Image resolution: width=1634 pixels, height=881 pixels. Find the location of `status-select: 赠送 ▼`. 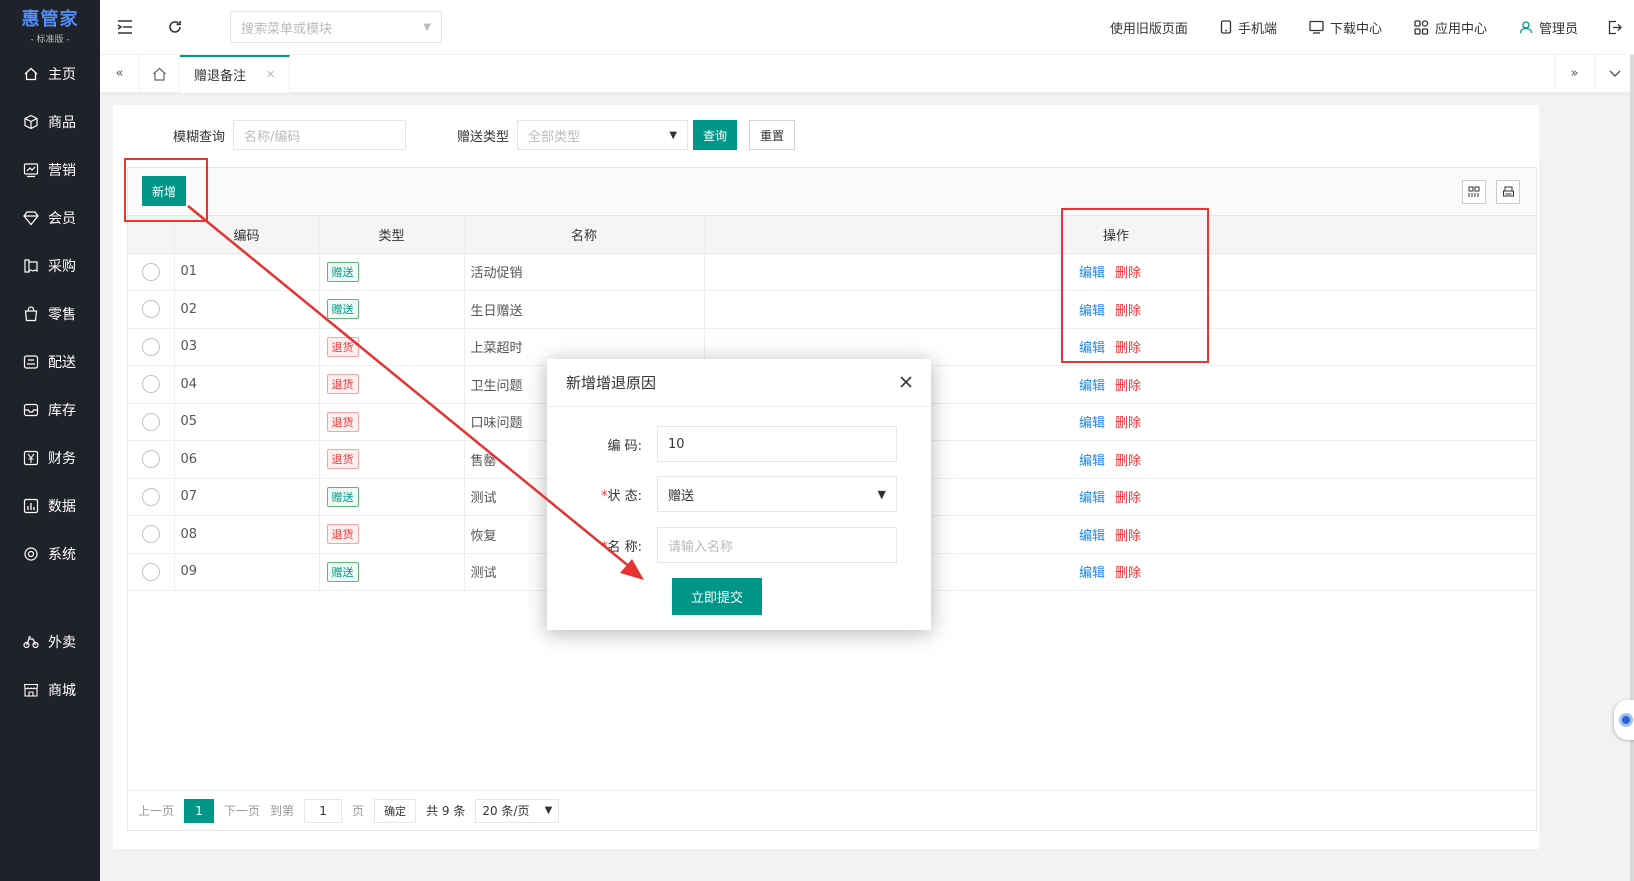

status-select: 赠送 ▼ is located at coordinates (777, 494).